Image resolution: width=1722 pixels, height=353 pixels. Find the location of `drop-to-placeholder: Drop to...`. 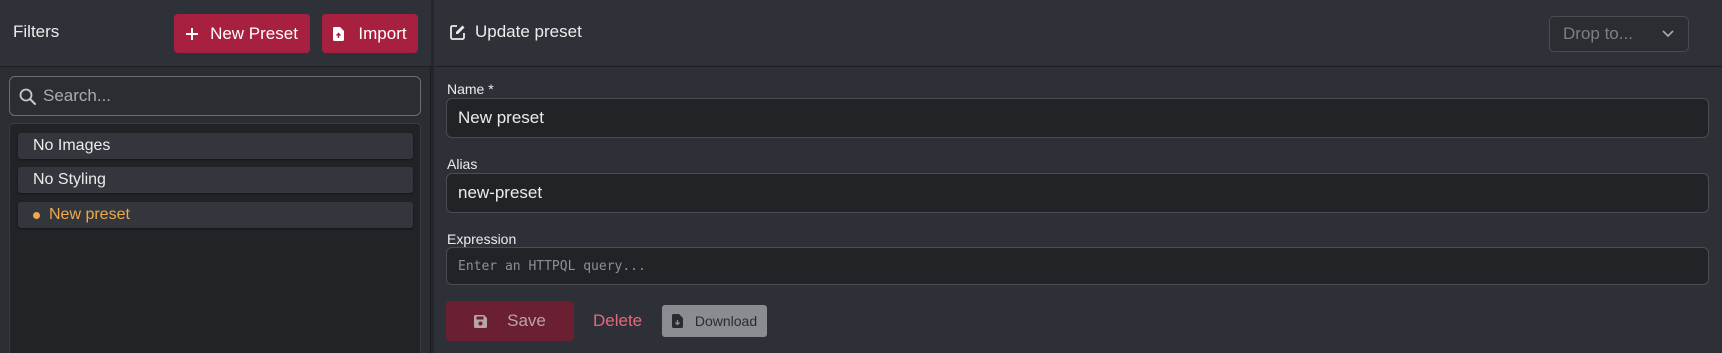

drop-to-placeholder: Drop to... is located at coordinates (1598, 33).